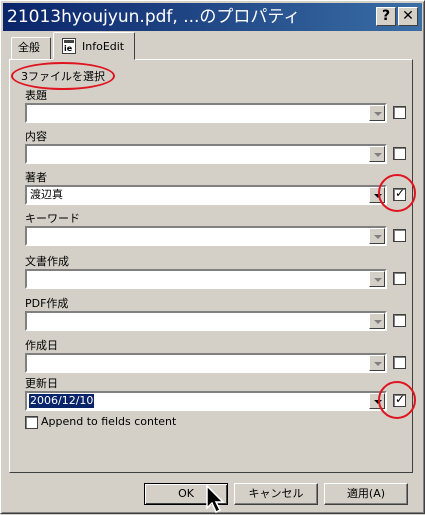 The height and width of the screenshot is (515, 425). Describe the element at coordinates (399, 153) in the screenshot. I see `subject-checkbox` at that location.